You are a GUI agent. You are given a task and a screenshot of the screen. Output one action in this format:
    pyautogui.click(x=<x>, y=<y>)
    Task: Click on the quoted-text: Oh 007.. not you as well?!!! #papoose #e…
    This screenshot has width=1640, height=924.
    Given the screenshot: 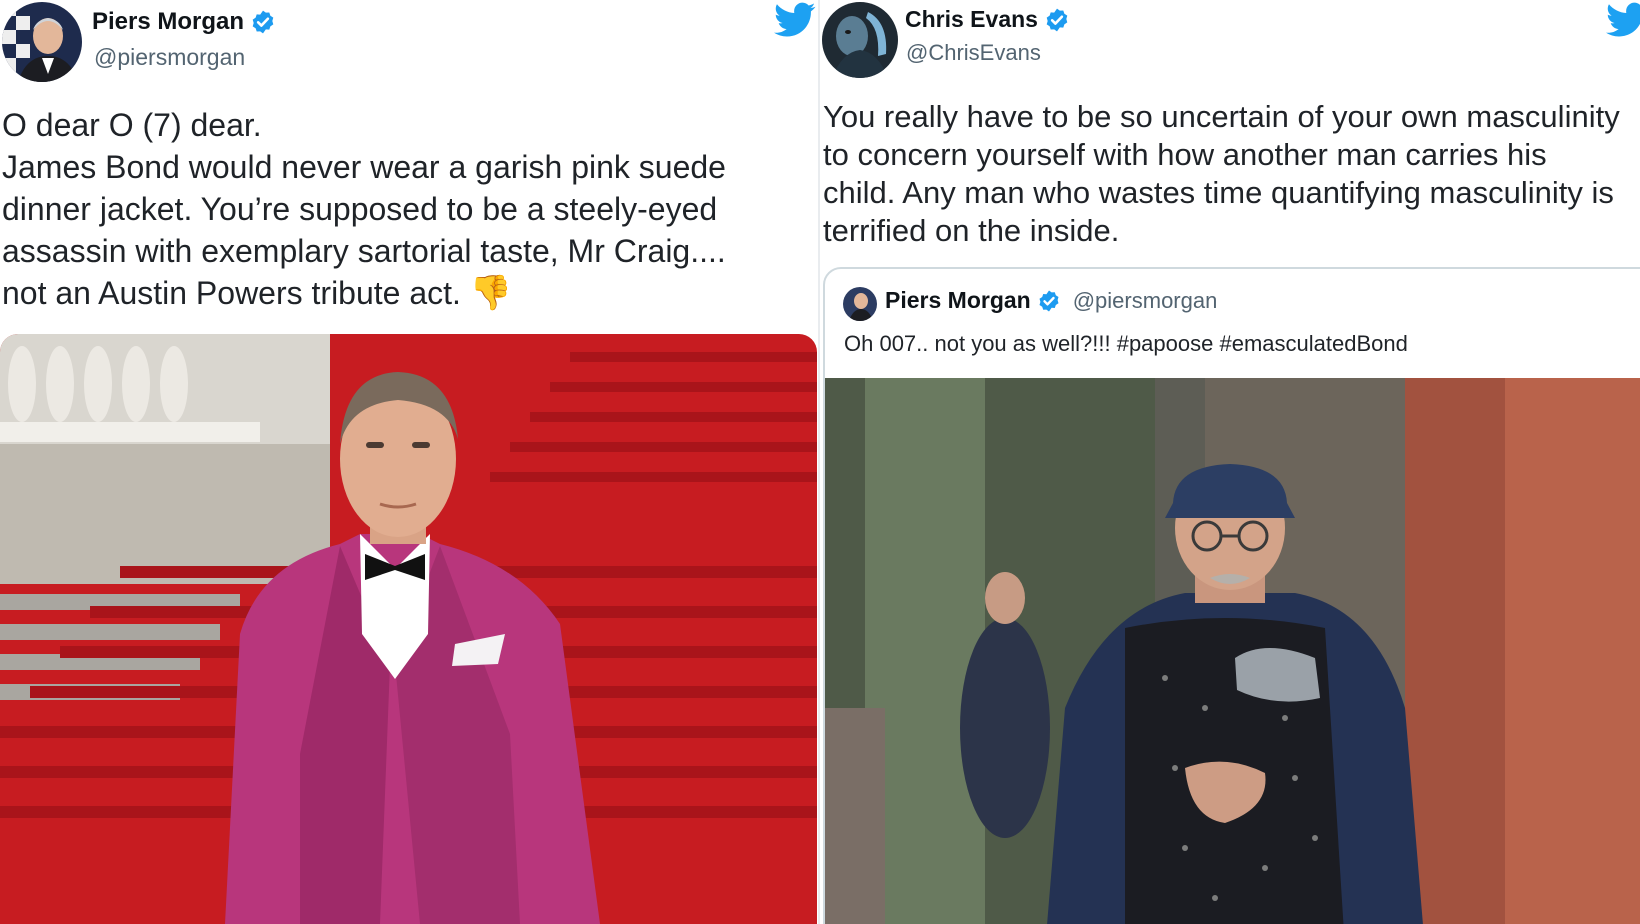 What is the action you would take?
    pyautogui.click(x=1126, y=343)
    